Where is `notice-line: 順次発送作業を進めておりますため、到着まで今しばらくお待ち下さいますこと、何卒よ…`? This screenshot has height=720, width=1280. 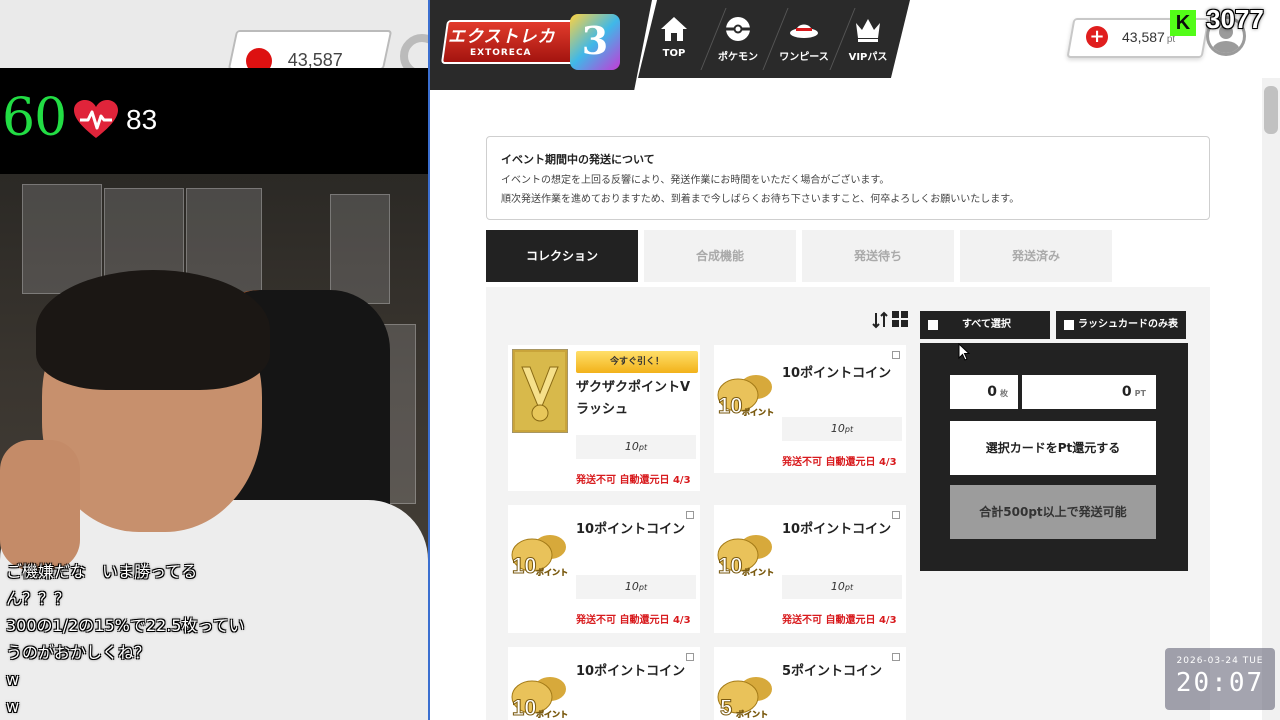 notice-line: 順次発送作業を進めておりますため、到着まで今しばらくお待ち下さいますこと、何卒よ… is located at coordinates (760, 199).